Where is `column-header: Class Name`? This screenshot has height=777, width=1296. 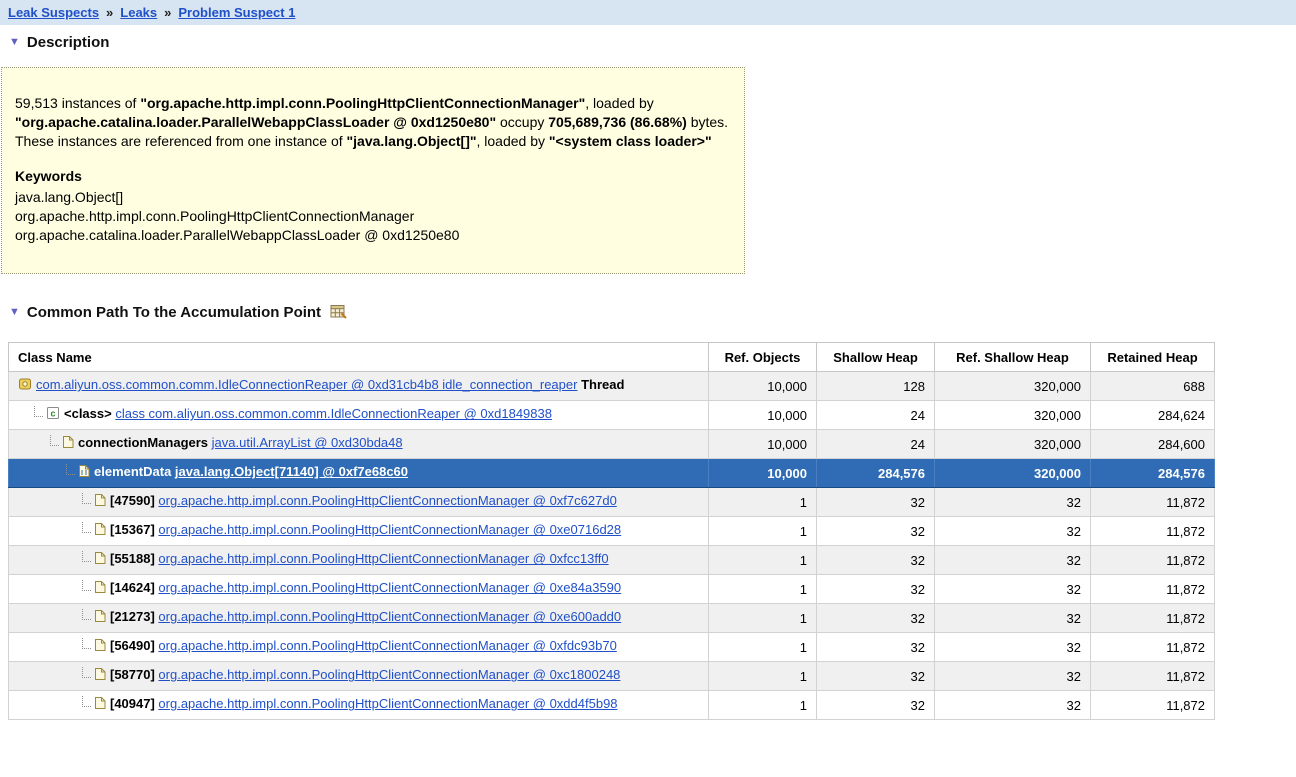 column-header: Class Name is located at coordinates (358, 357).